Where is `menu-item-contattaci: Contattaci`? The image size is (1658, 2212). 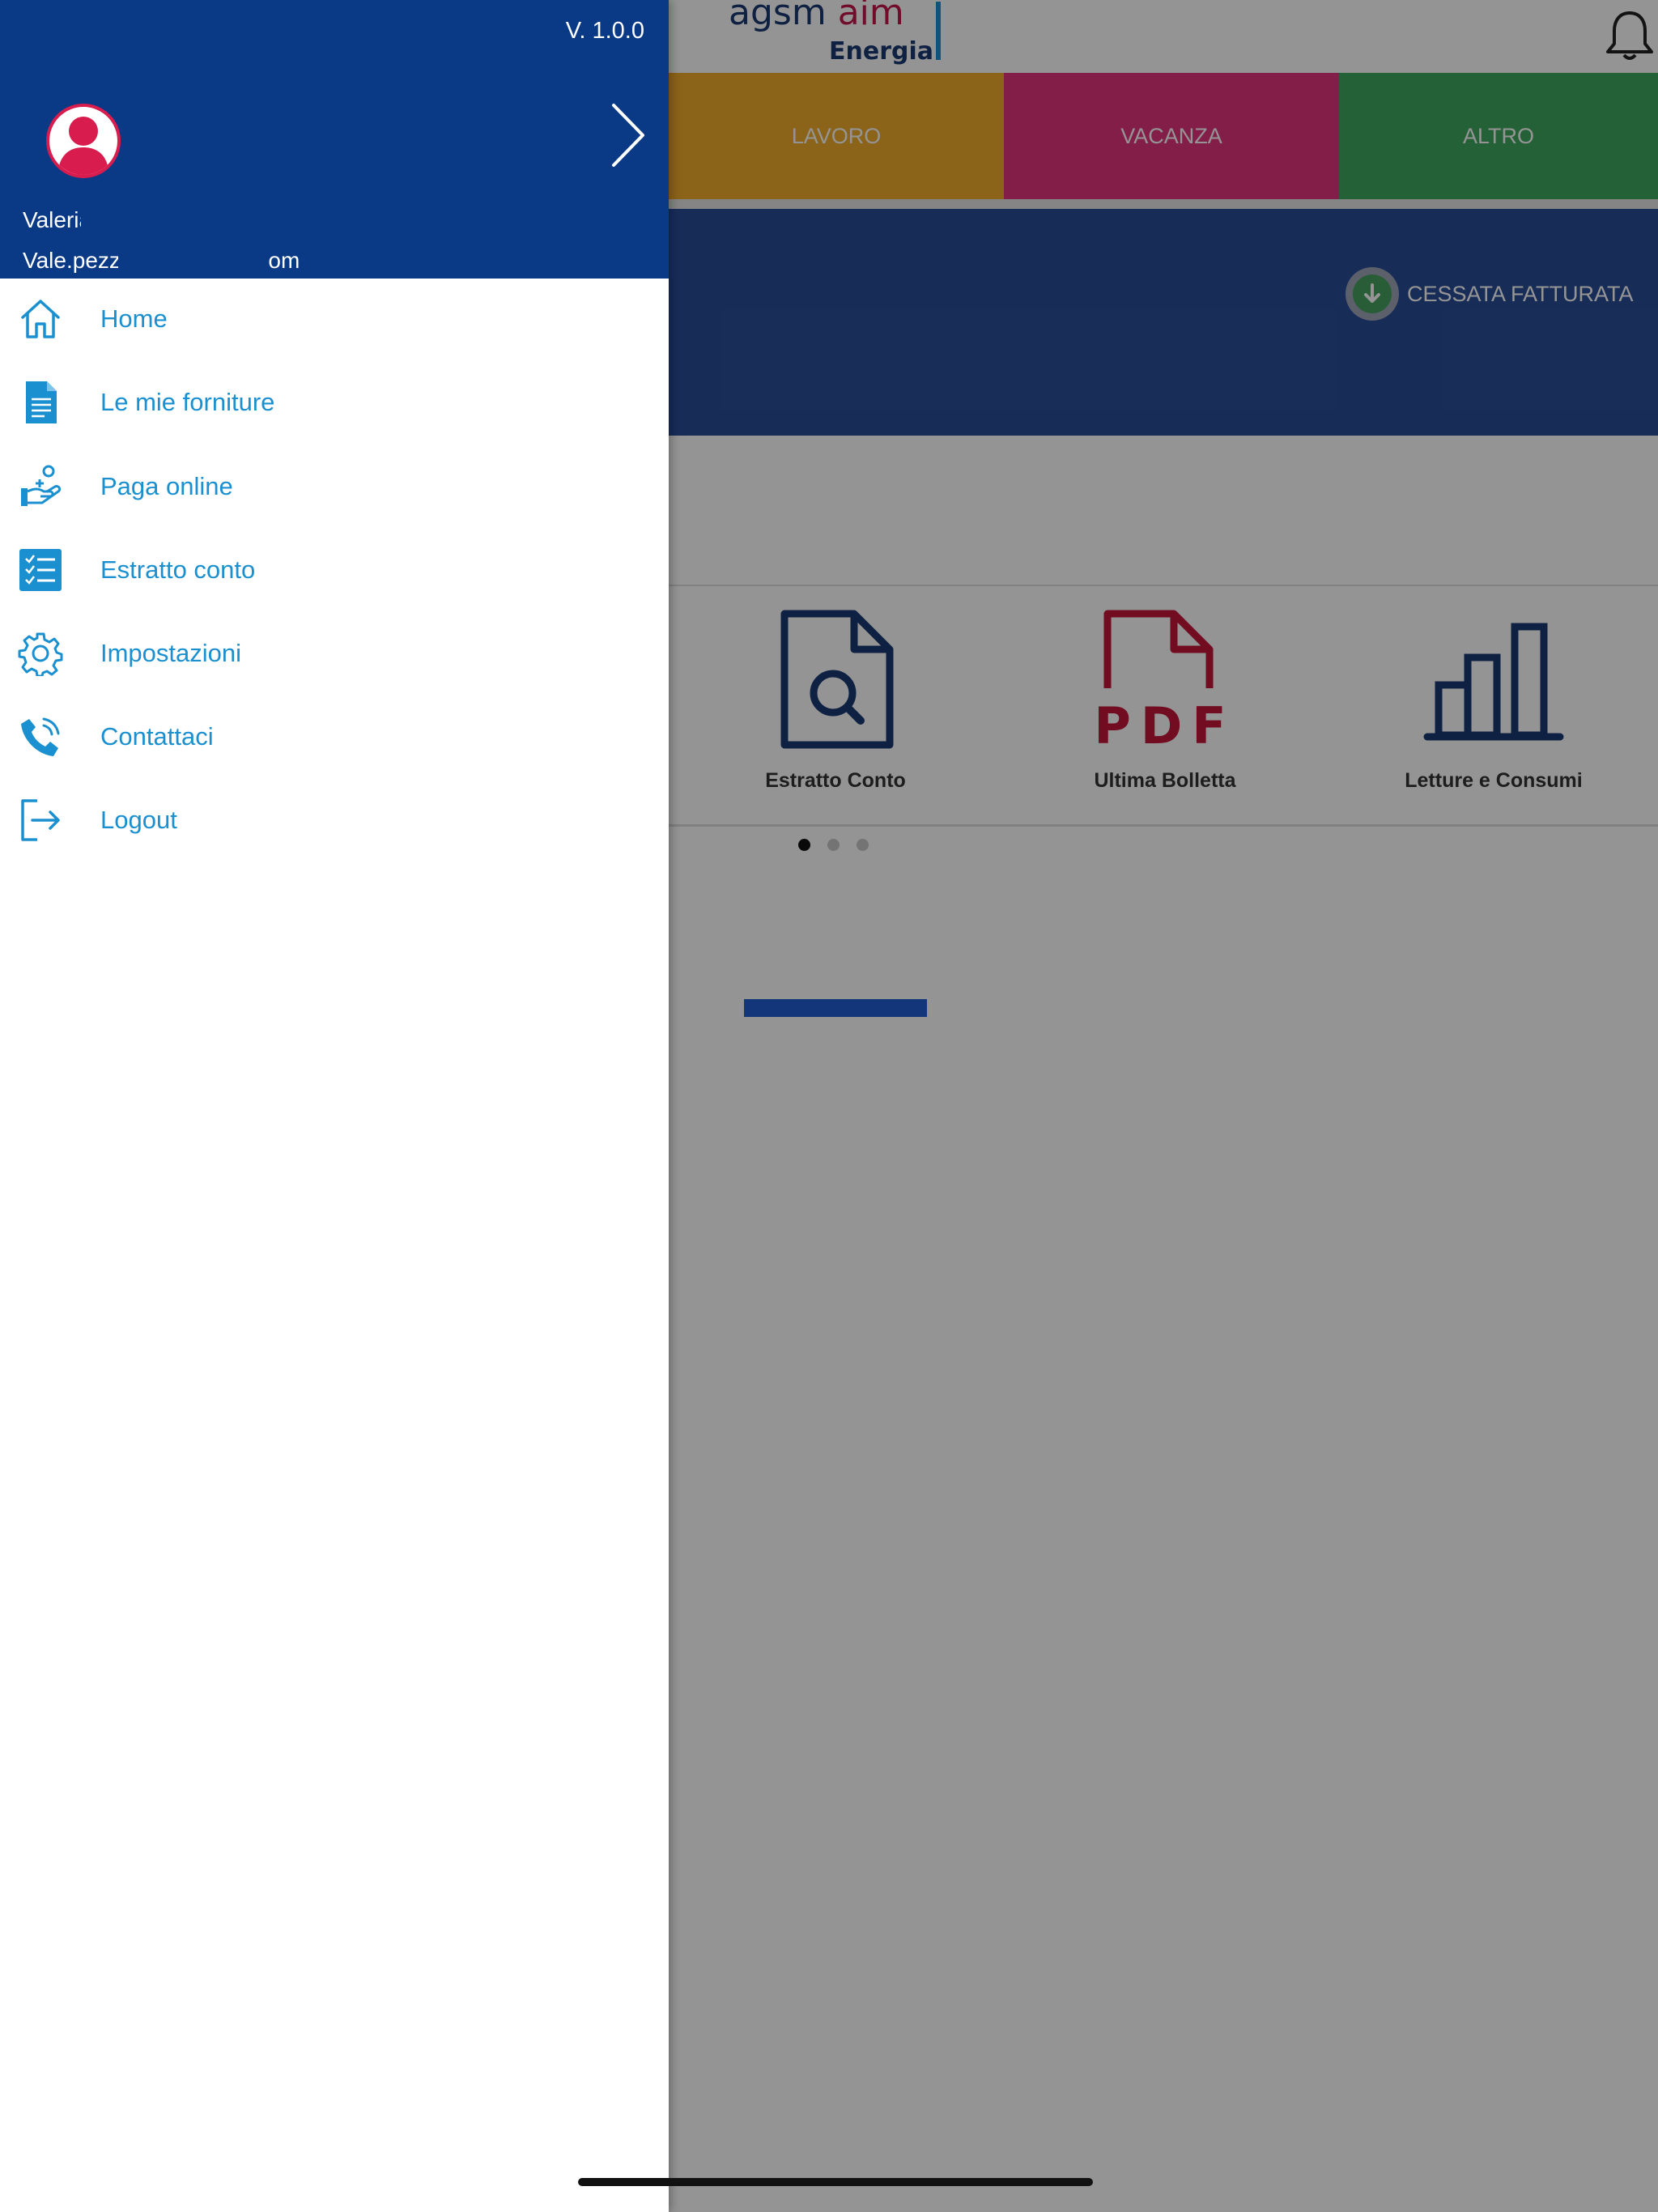 menu-item-contattaci: Contattaci is located at coordinates (334, 737).